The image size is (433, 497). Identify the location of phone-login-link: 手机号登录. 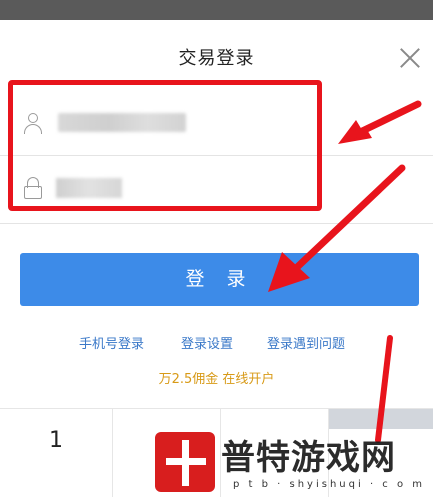
(111, 342).